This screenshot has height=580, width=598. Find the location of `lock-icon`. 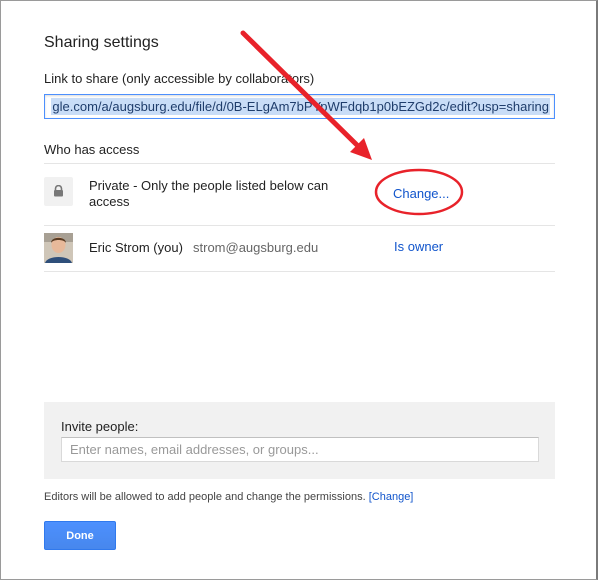

lock-icon is located at coordinates (58, 191).